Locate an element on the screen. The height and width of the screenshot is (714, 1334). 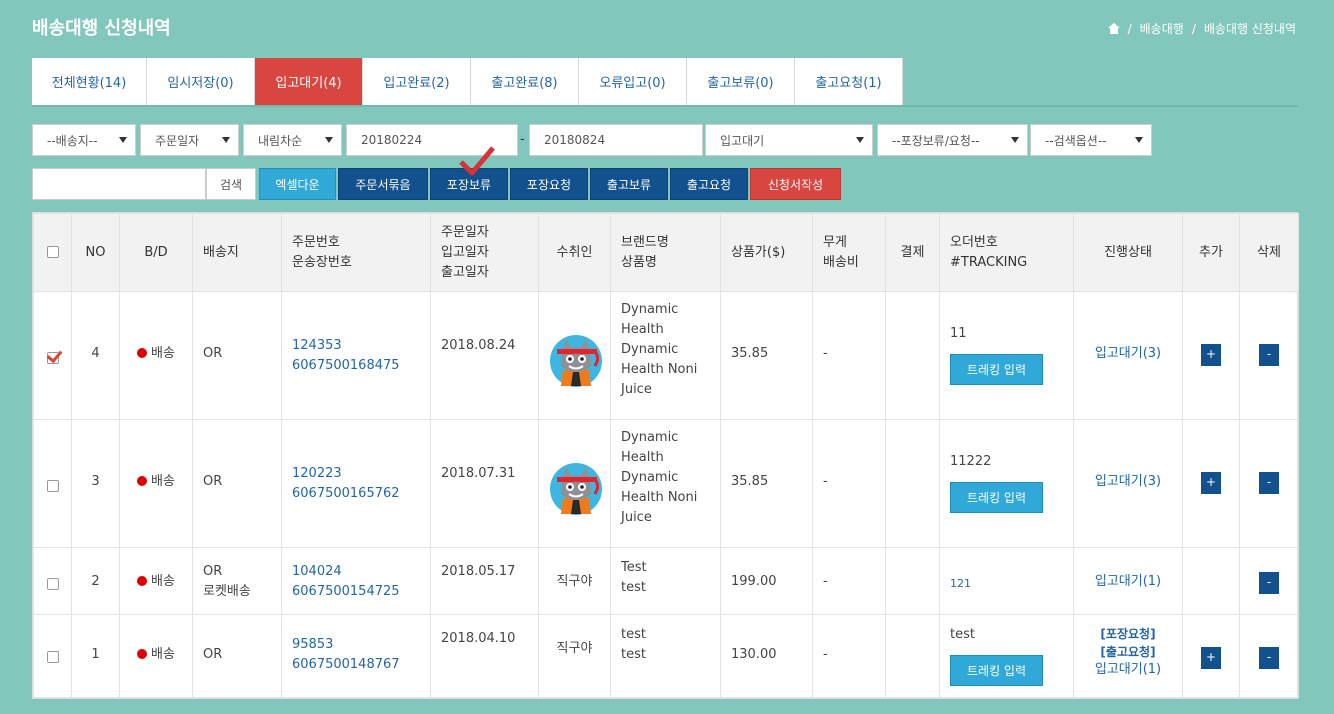
checkmark-icon is located at coordinates (477, 161).